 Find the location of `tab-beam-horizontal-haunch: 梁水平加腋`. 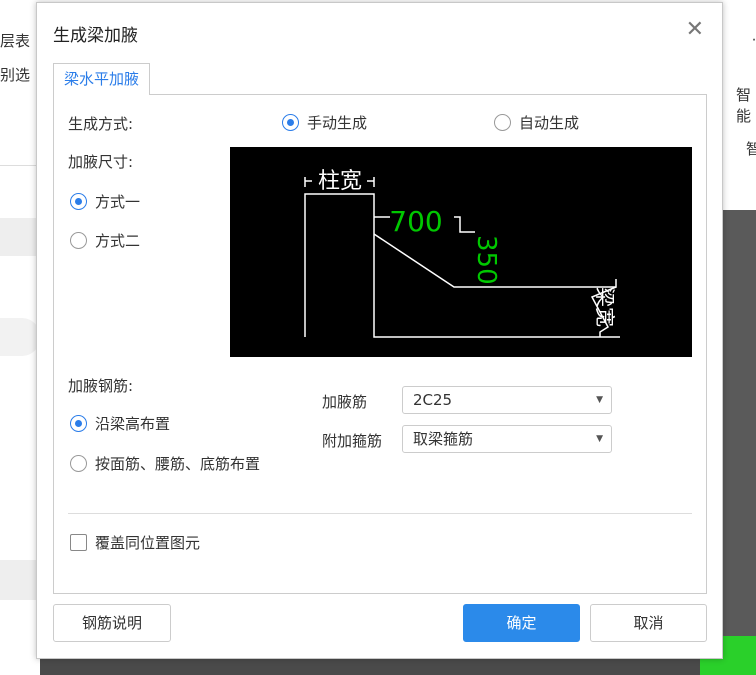

tab-beam-horizontal-haunch: 梁水平加腋 is located at coordinates (102, 79).